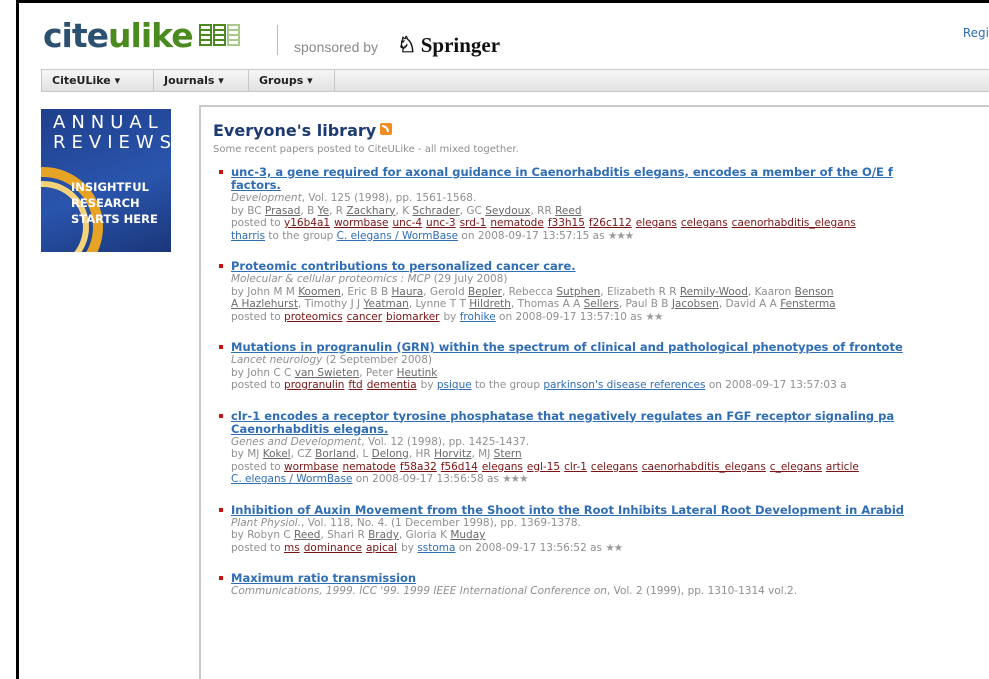 This screenshot has width=989, height=679. What do you see at coordinates (807, 304) in the screenshot?
I see `author-link: Fensterma` at bounding box center [807, 304].